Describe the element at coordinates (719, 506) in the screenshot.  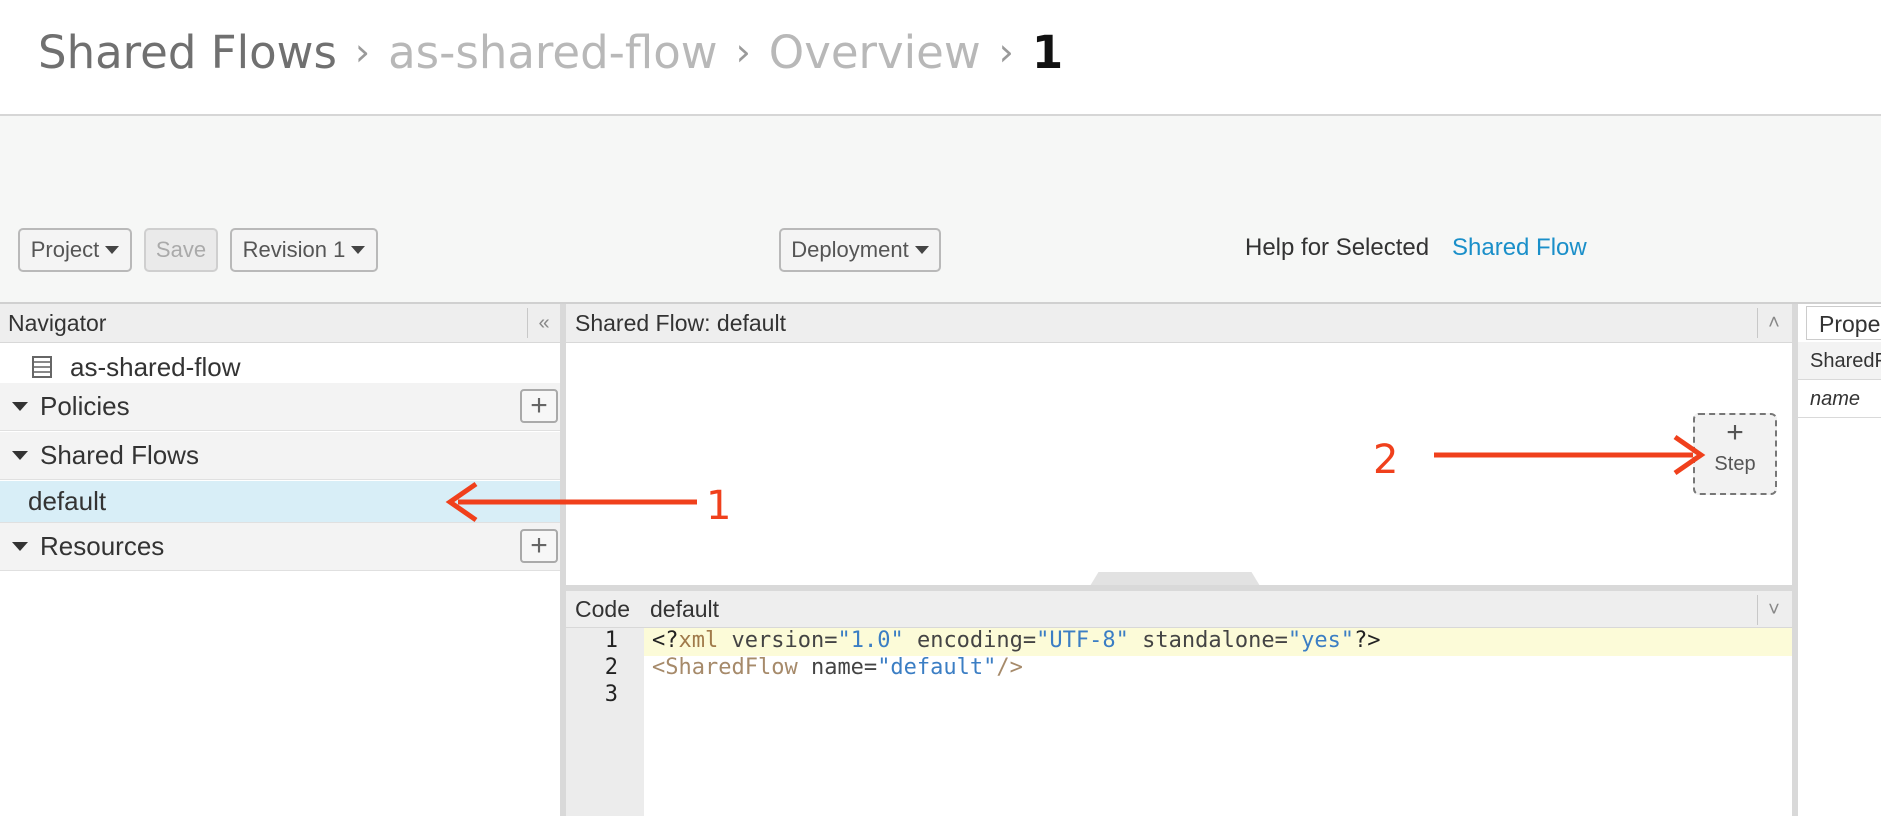
I see `annotation-number-1: 1` at that location.